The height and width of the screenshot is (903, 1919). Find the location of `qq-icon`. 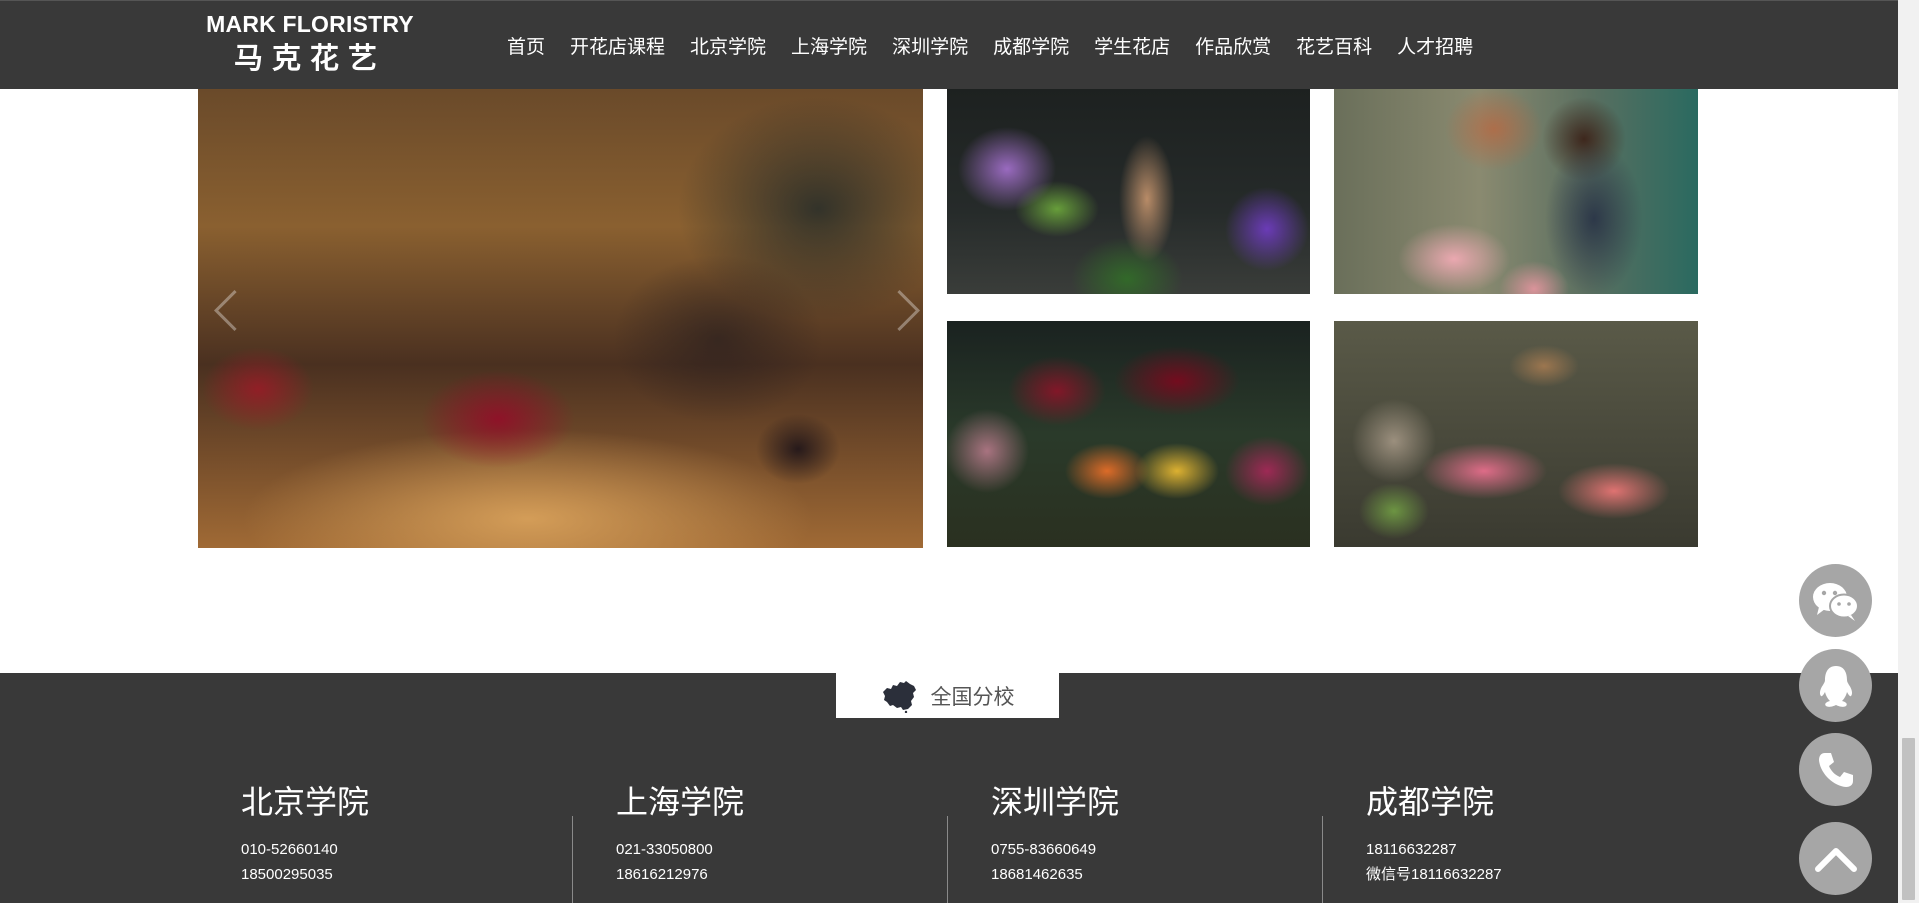

qq-icon is located at coordinates (1835, 686).